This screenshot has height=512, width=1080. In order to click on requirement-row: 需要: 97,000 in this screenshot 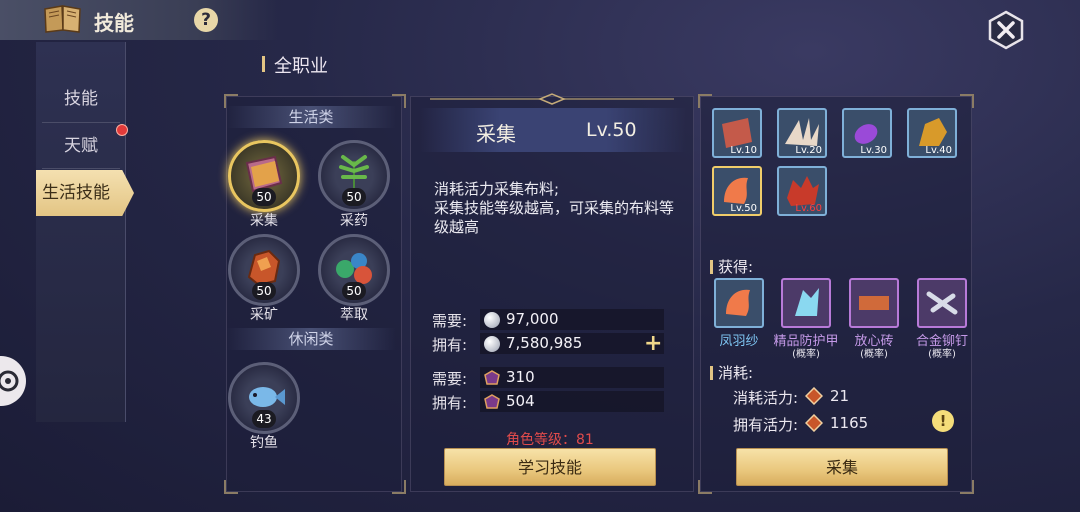, I will do `click(552, 319)`.